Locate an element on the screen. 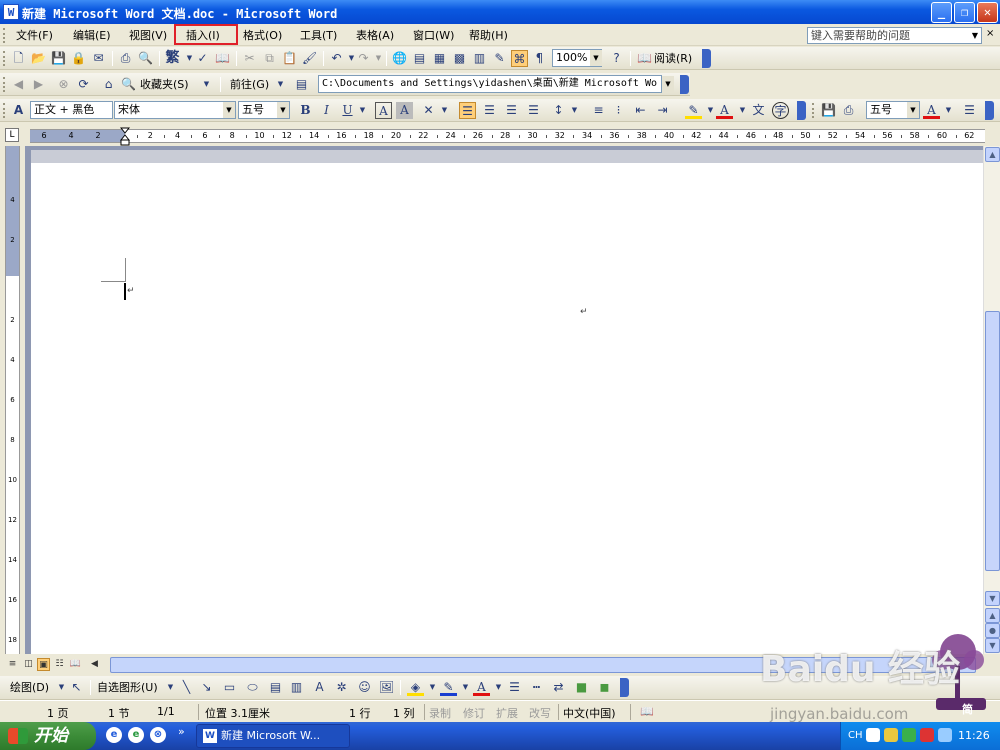  picture-icon: 🖼 is located at coordinates (386, 687).